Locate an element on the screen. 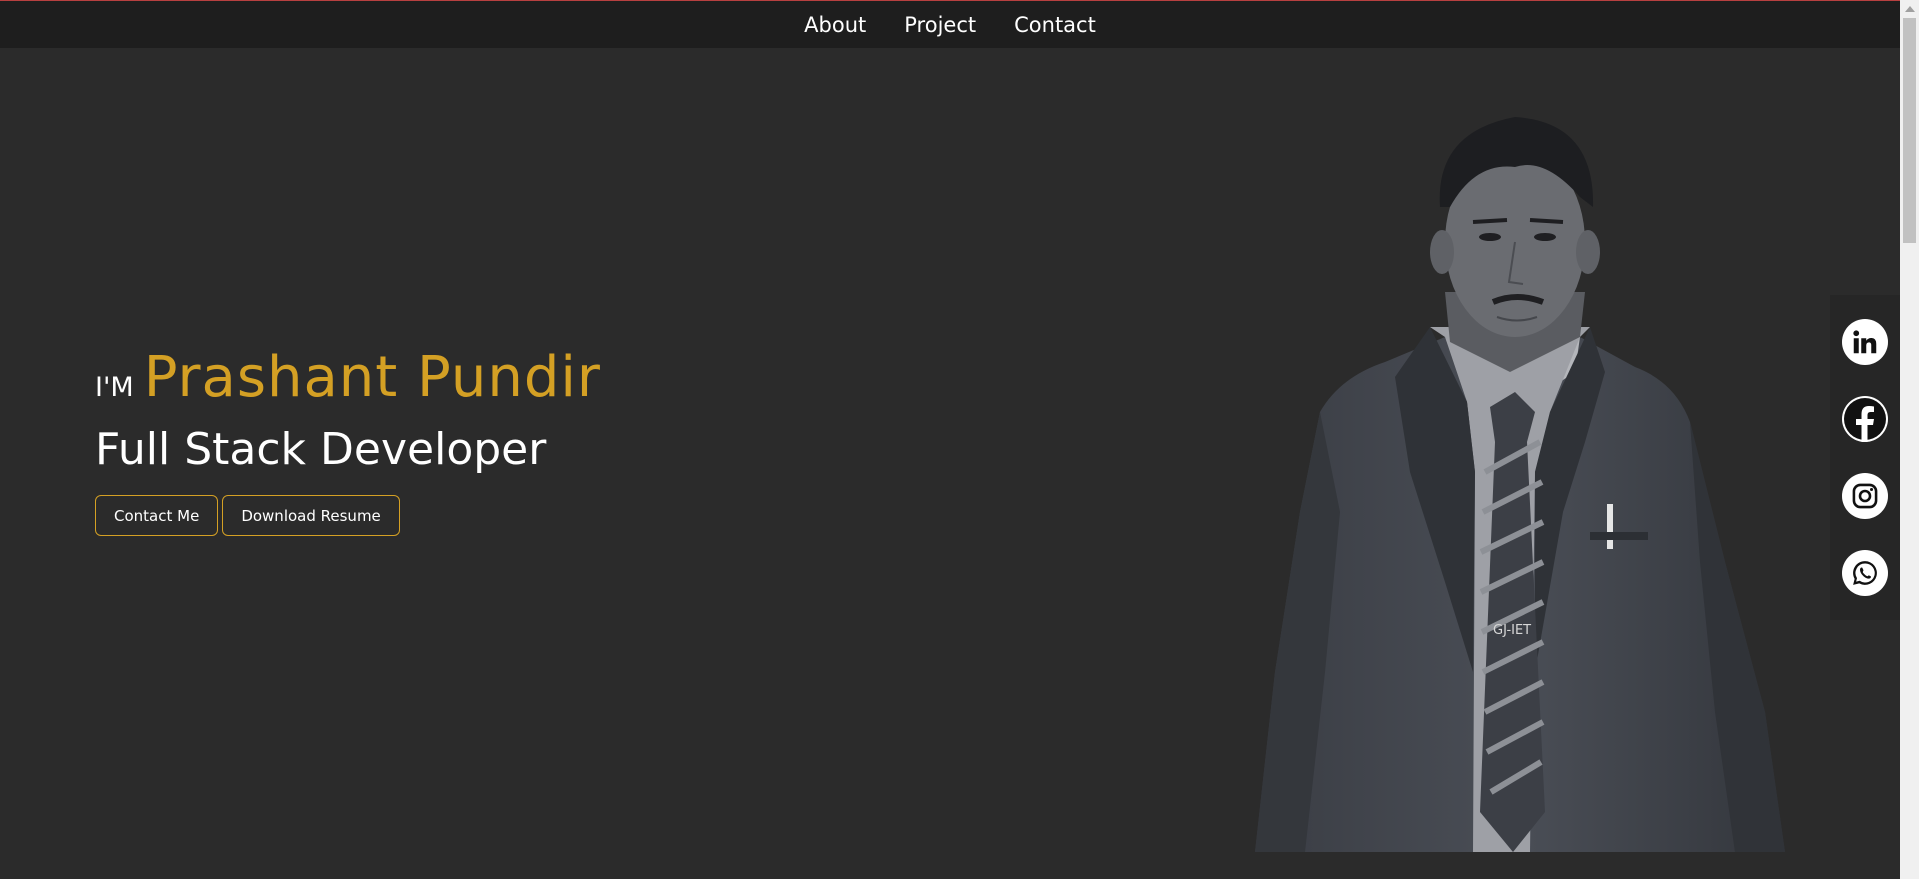 This screenshot has width=1919, height=879. name-line: I'M Prashant Pundir is located at coordinates (348, 377).